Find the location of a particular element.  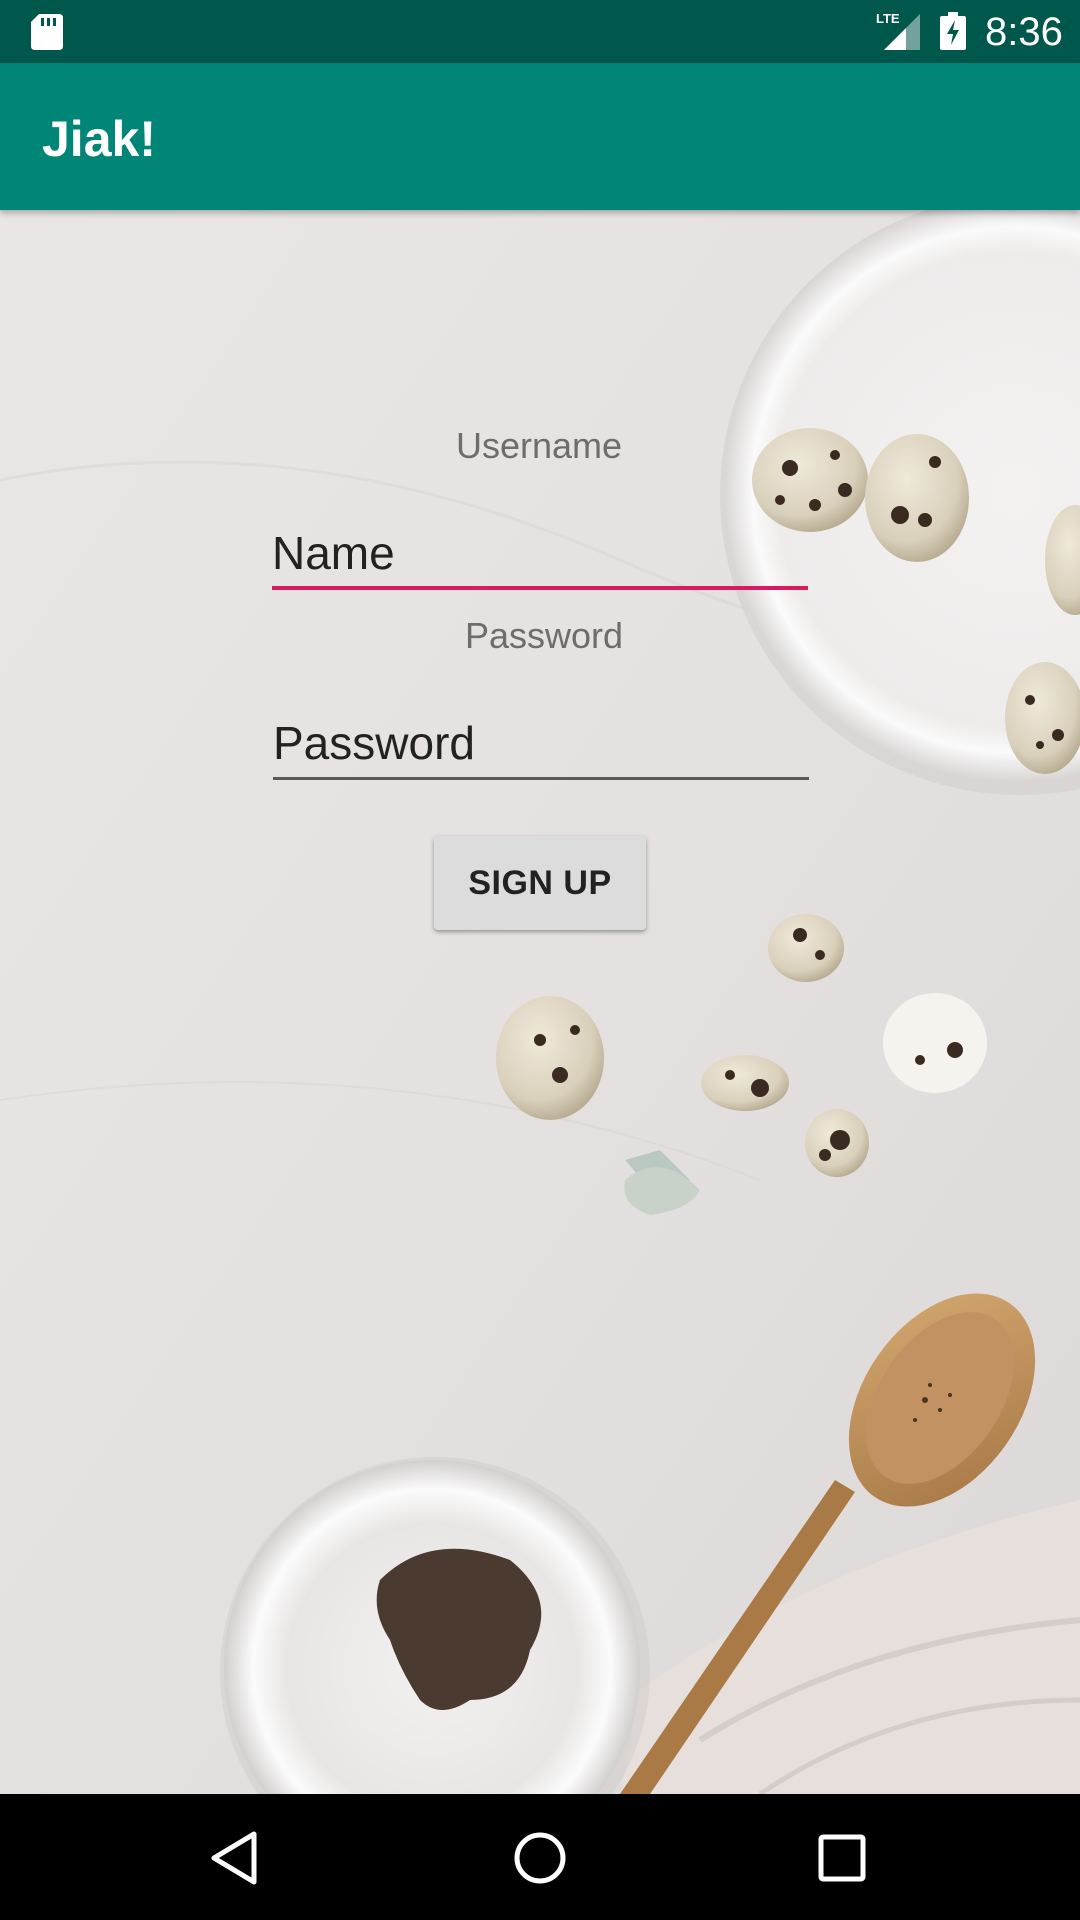

recents-icon is located at coordinates (842, 1858).